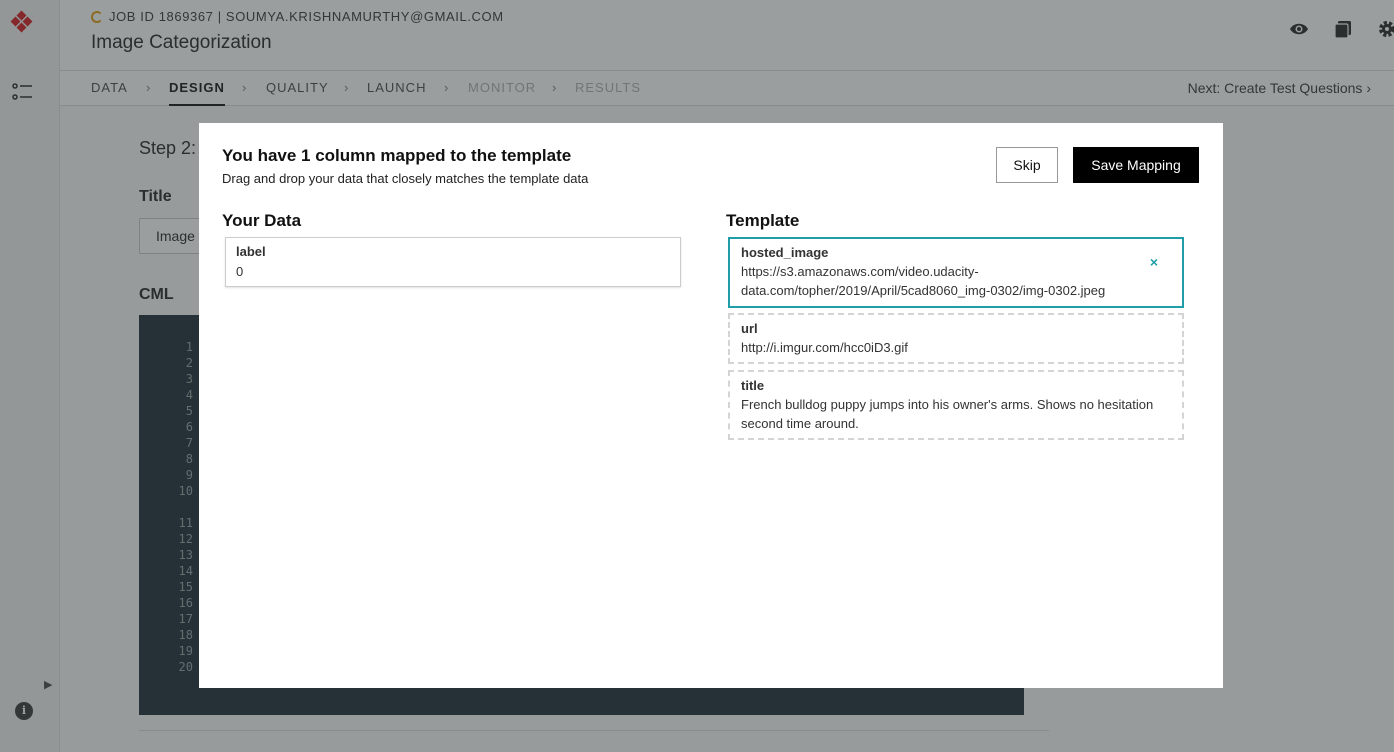  I want to click on template-value: http://i.imgur.com/hcc0iD3.gif, so click(824, 347).